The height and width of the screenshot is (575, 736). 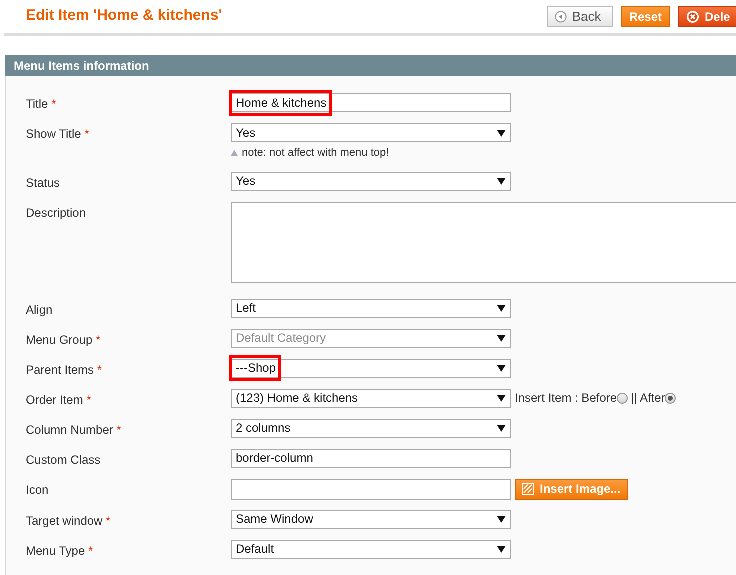 I want to click on image-icon, so click(x=528, y=489).